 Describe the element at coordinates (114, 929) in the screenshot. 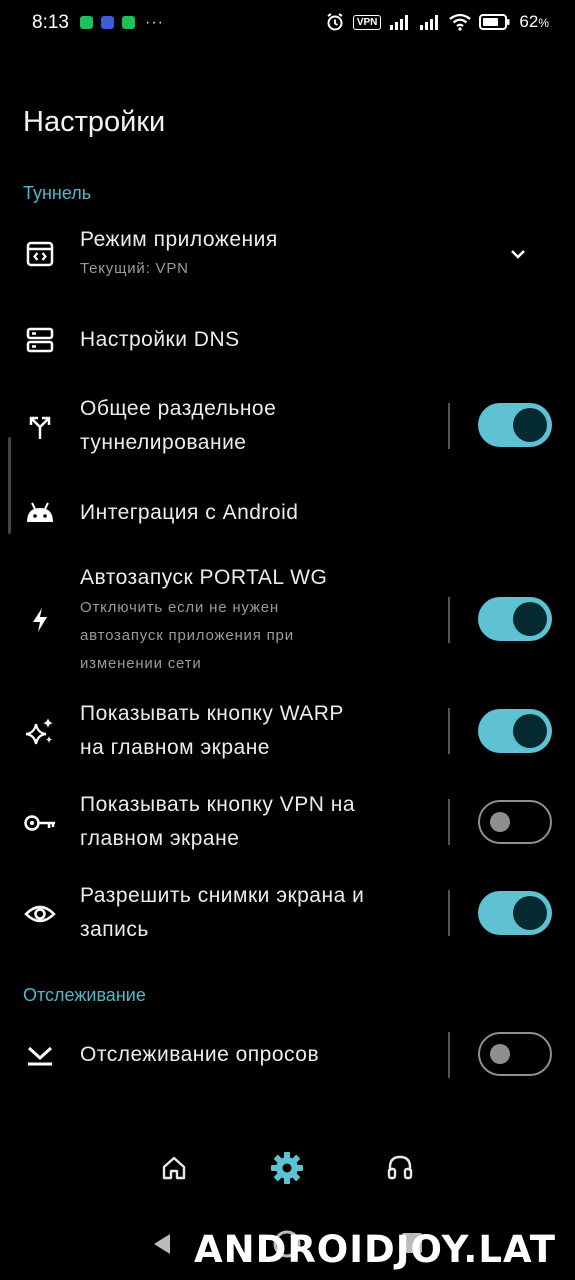

I see `screenshots-title-line2: запись` at that location.